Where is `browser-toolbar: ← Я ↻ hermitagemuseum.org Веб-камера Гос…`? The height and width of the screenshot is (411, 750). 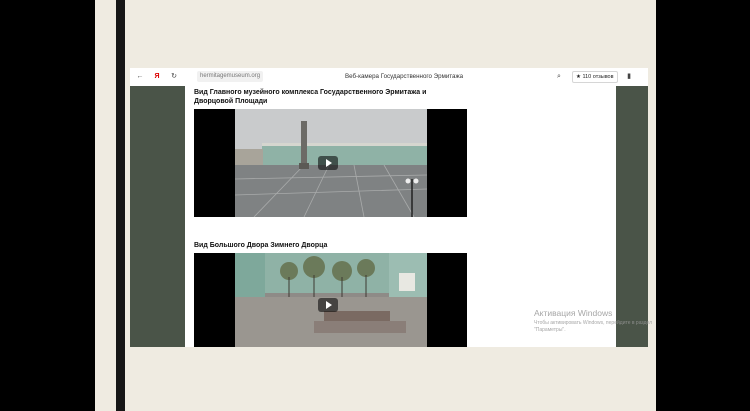
browser-toolbar: ← Я ↻ hermitagemuseum.org Веб-камера Гос… is located at coordinates (389, 77).